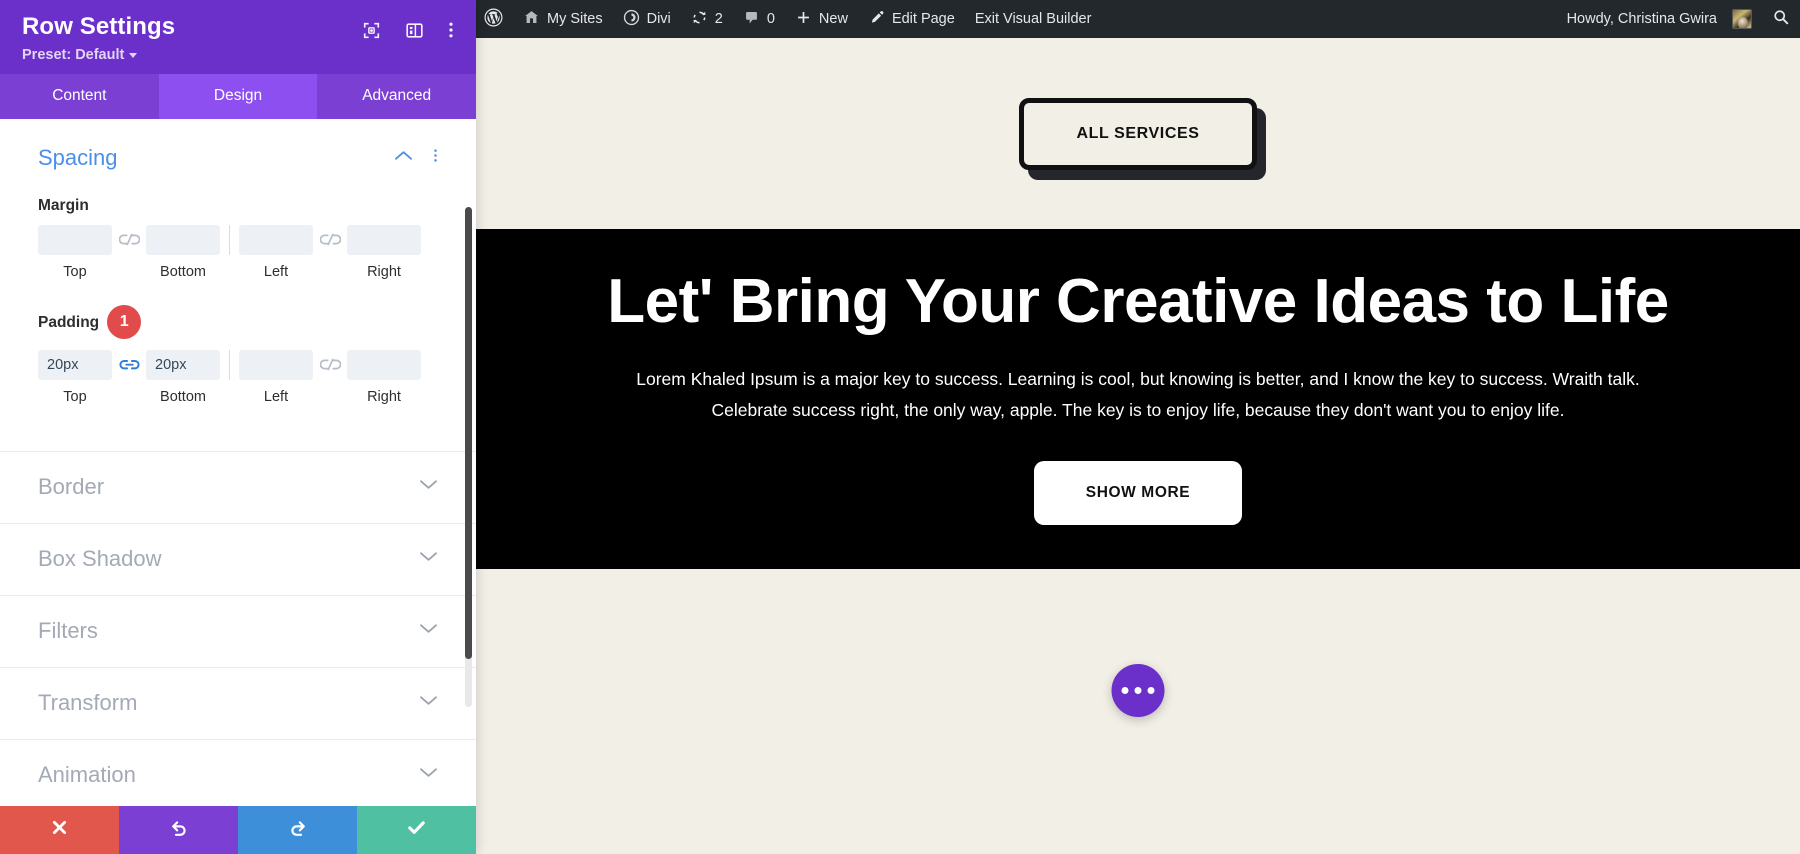  What do you see at coordinates (1138, 492) in the screenshot?
I see `show-more-button: SHOW MORE` at bounding box center [1138, 492].